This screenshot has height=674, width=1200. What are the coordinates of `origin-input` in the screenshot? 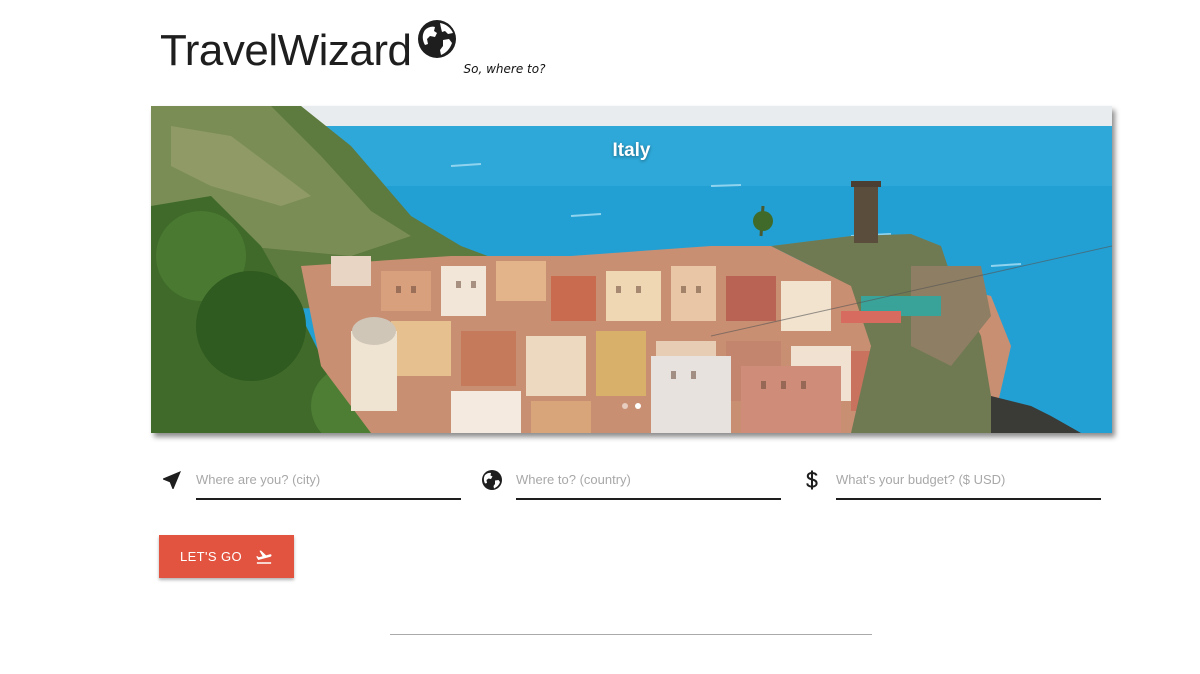 It's located at (328, 479).